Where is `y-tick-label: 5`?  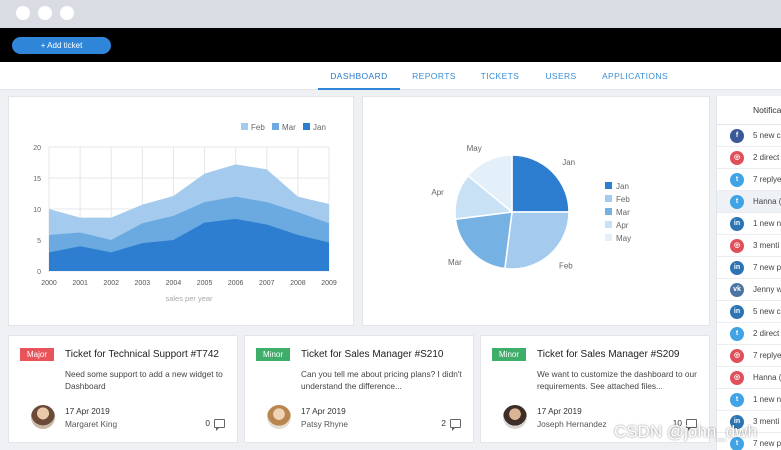 y-tick-label: 5 is located at coordinates (39, 241).